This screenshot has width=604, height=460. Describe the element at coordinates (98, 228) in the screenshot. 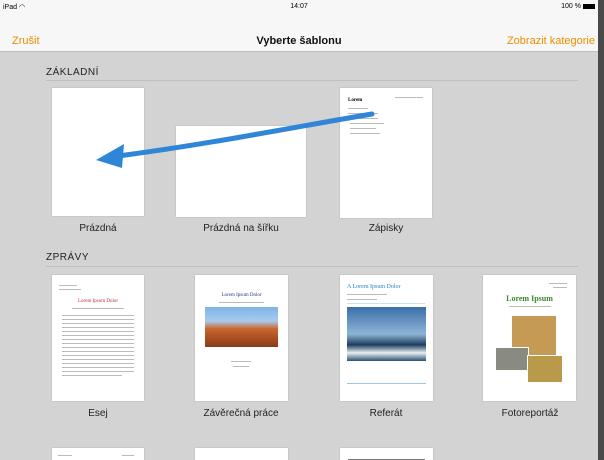

I see `template-label: Prázdná` at that location.